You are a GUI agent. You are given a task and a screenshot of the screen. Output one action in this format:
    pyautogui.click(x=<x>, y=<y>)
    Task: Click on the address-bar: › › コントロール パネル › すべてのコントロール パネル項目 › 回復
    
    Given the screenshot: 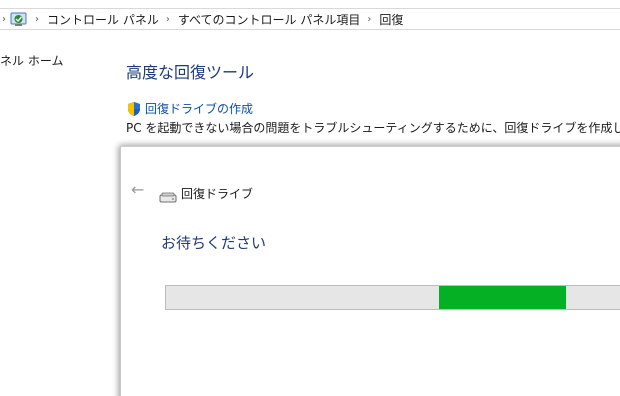 What is the action you would take?
    pyautogui.click(x=310, y=19)
    